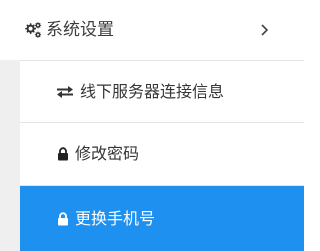  Describe the element at coordinates (80, 30) in the screenshot. I see `menu-header-label: 系统设置` at that location.